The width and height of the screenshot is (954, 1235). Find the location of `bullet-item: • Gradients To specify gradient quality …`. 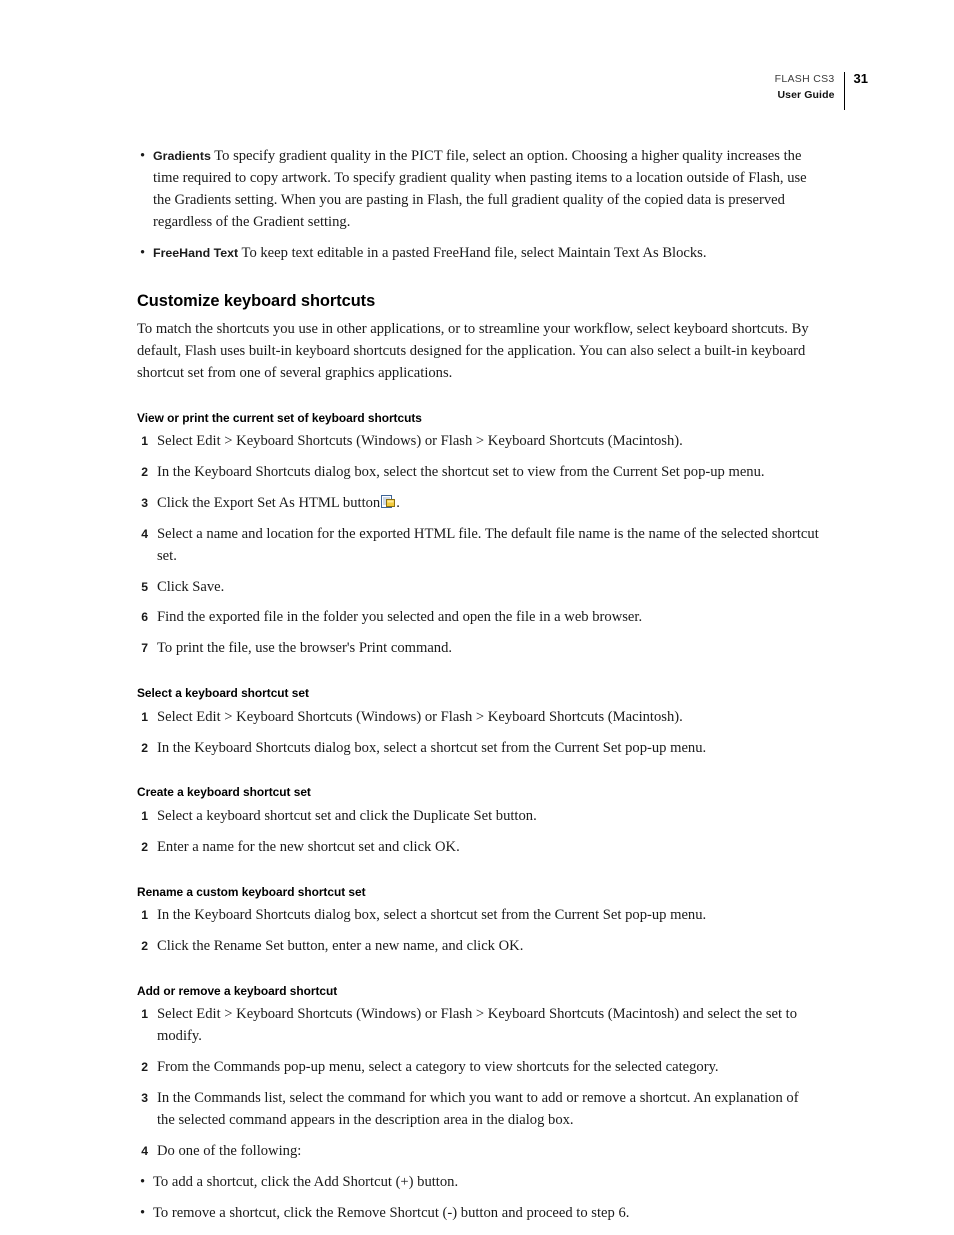

bullet-item: • Gradients To specify gradient quality … is located at coordinates (478, 190).